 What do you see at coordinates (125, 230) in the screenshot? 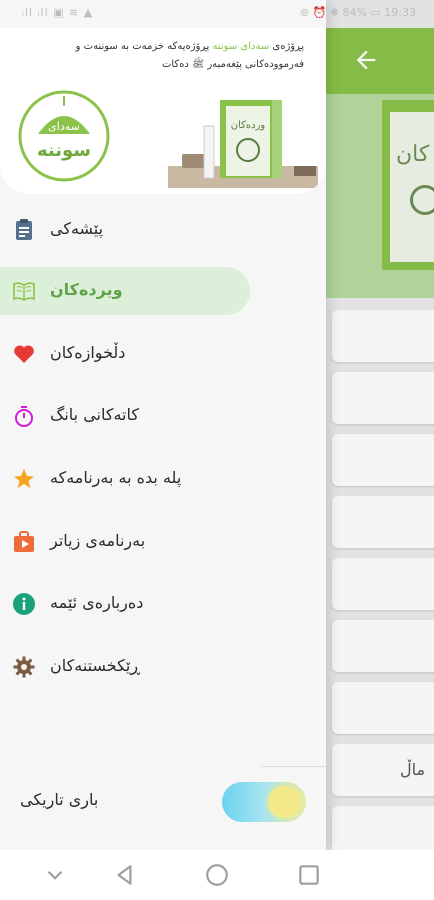
I see `menu-item-introduction: پێشەکی` at bounding box center [125, 230].